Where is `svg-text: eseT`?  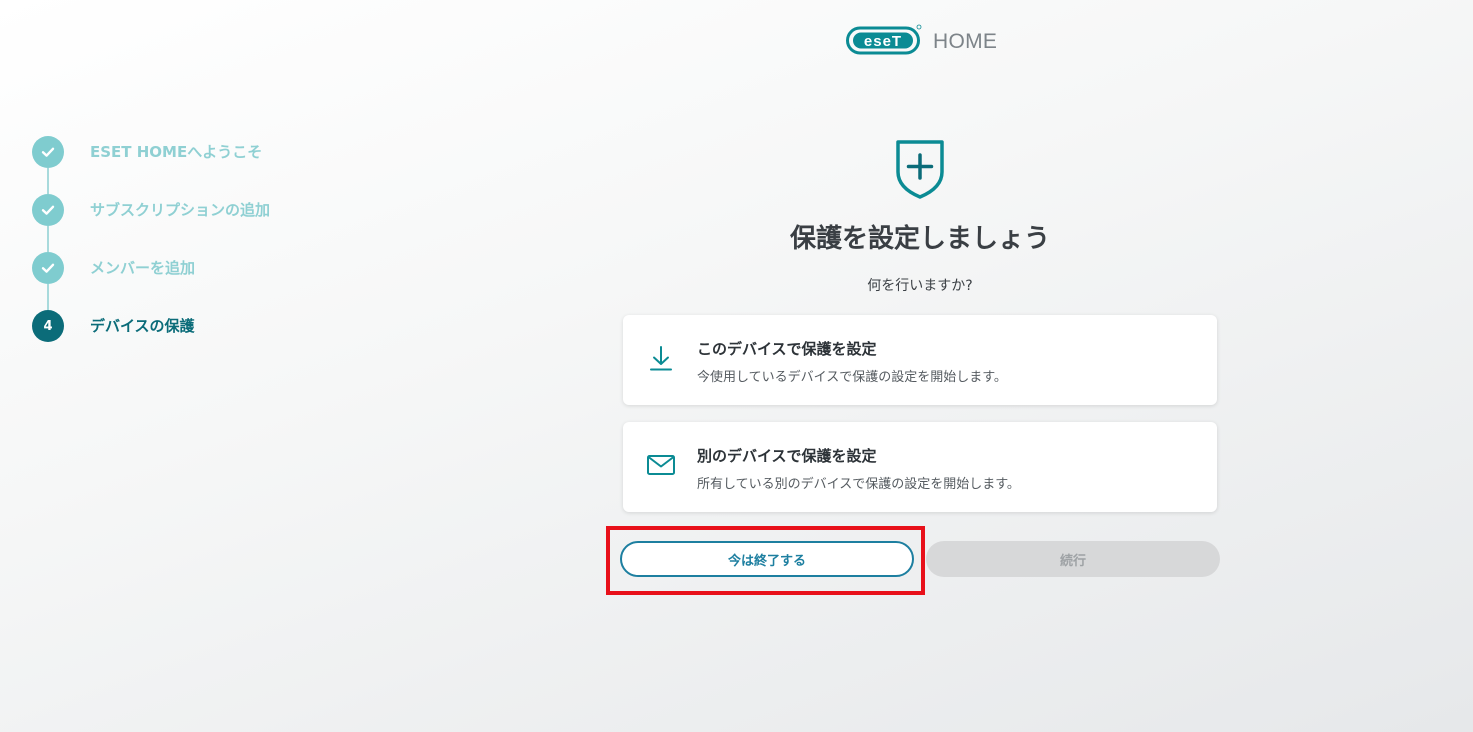
svg-text: eseT is located at coordinates (883, 41).